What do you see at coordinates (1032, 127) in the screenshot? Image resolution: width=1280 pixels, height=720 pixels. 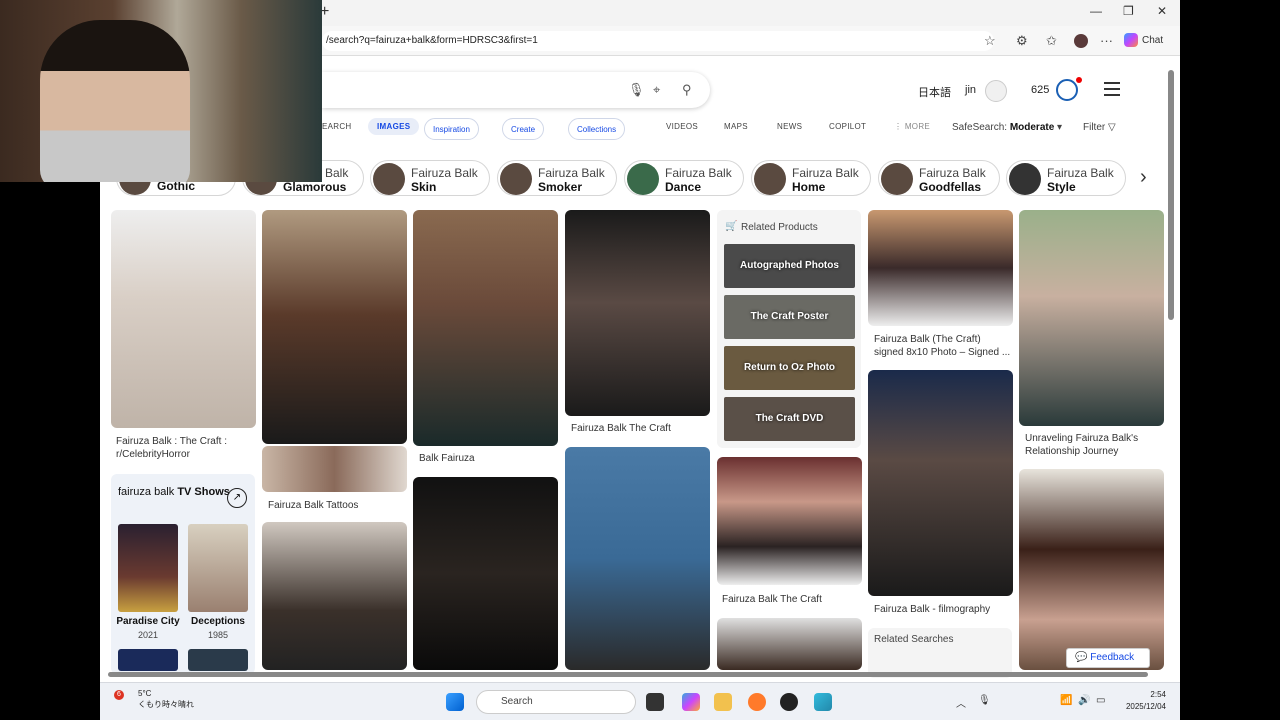 I see `safesearch-value: Moderate` at bounding box center [1032, 127].